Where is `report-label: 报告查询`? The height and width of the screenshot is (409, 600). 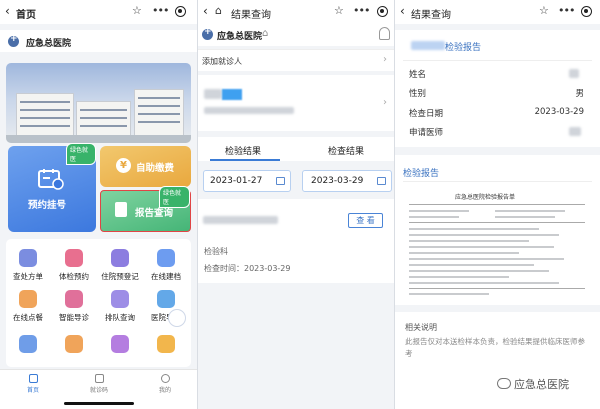 report-label: 报告查询 is located at coordinates (154, 213).